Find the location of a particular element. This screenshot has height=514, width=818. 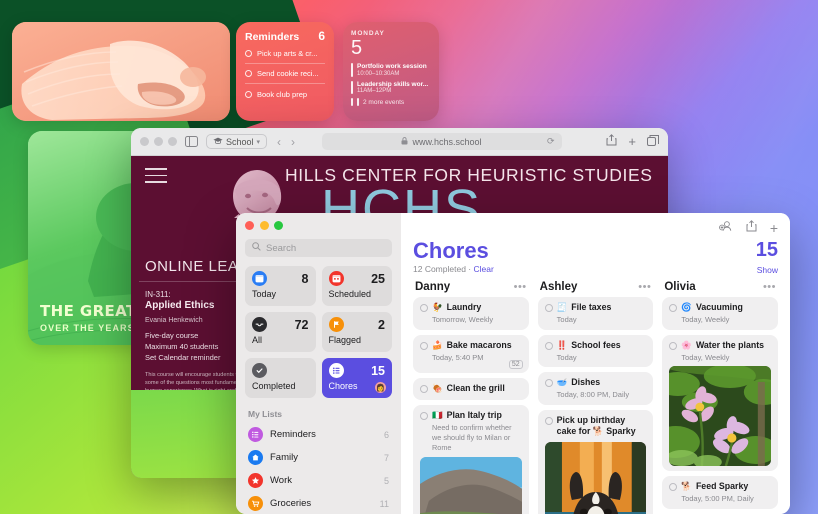

sidebar-item-work: Work 5 is located at coordinates (318, 480).